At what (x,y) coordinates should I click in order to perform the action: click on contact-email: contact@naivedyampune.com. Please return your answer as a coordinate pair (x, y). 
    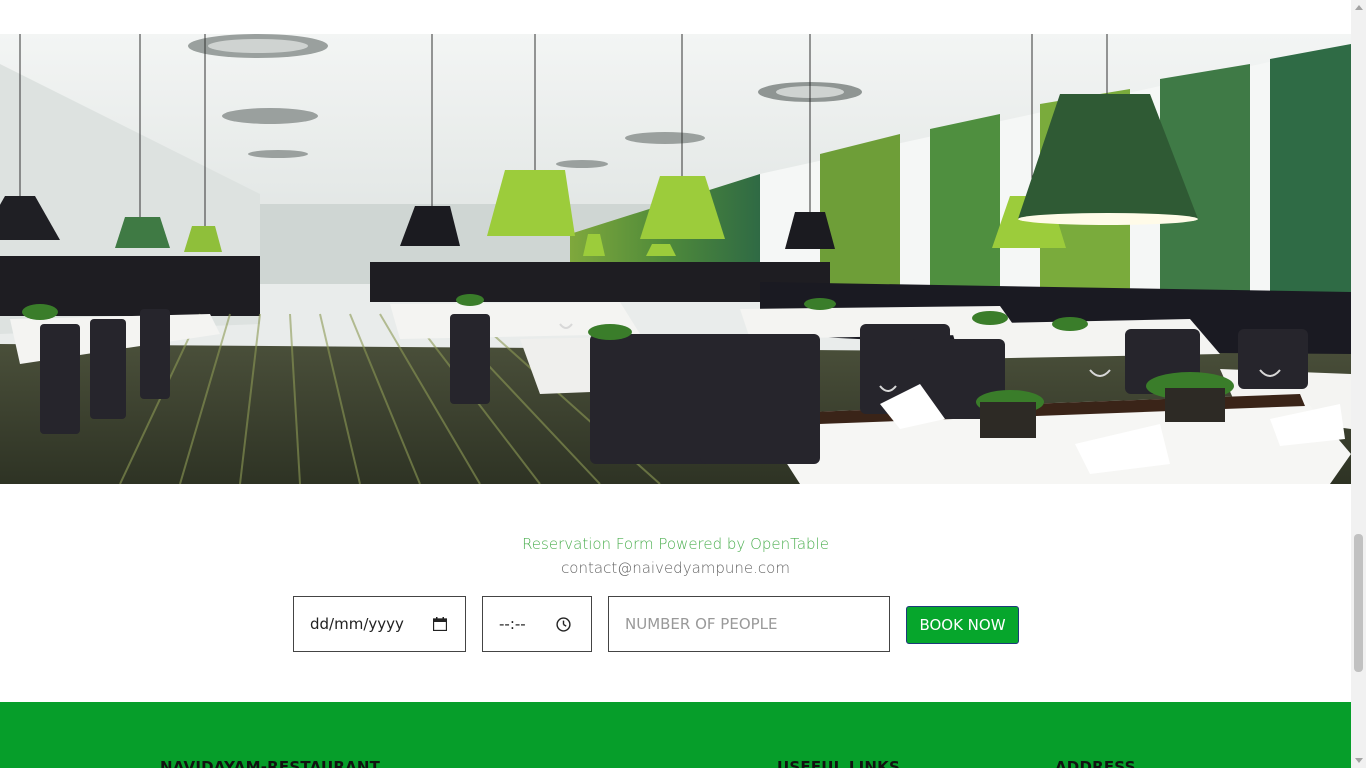
    Looking at the image, I should click on (675, 568).